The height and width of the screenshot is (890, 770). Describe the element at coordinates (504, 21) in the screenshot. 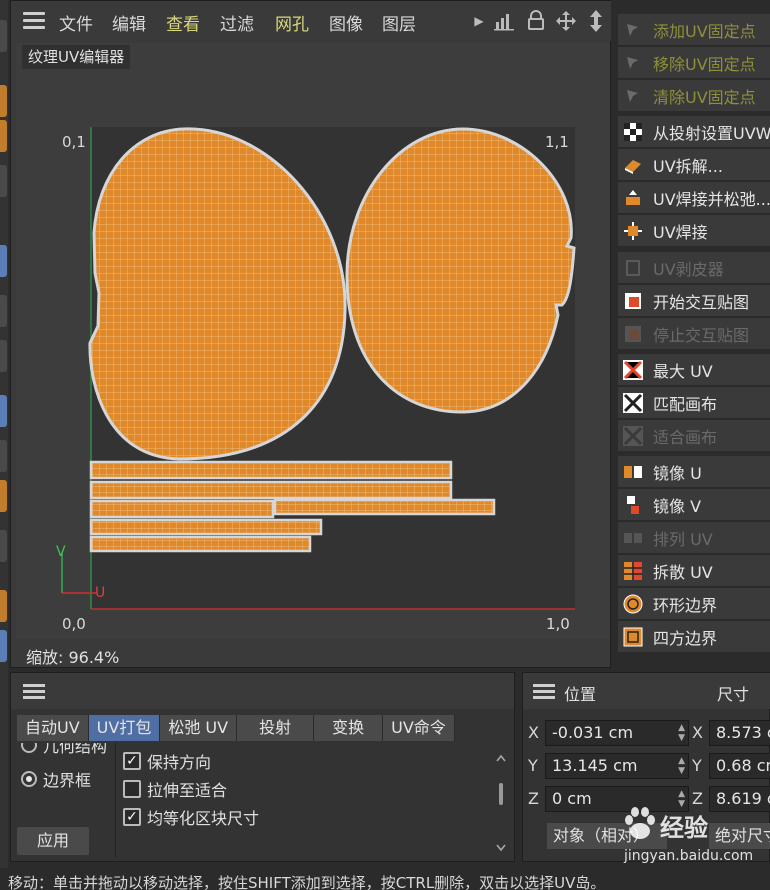

I see `histogram-icon` at that location.